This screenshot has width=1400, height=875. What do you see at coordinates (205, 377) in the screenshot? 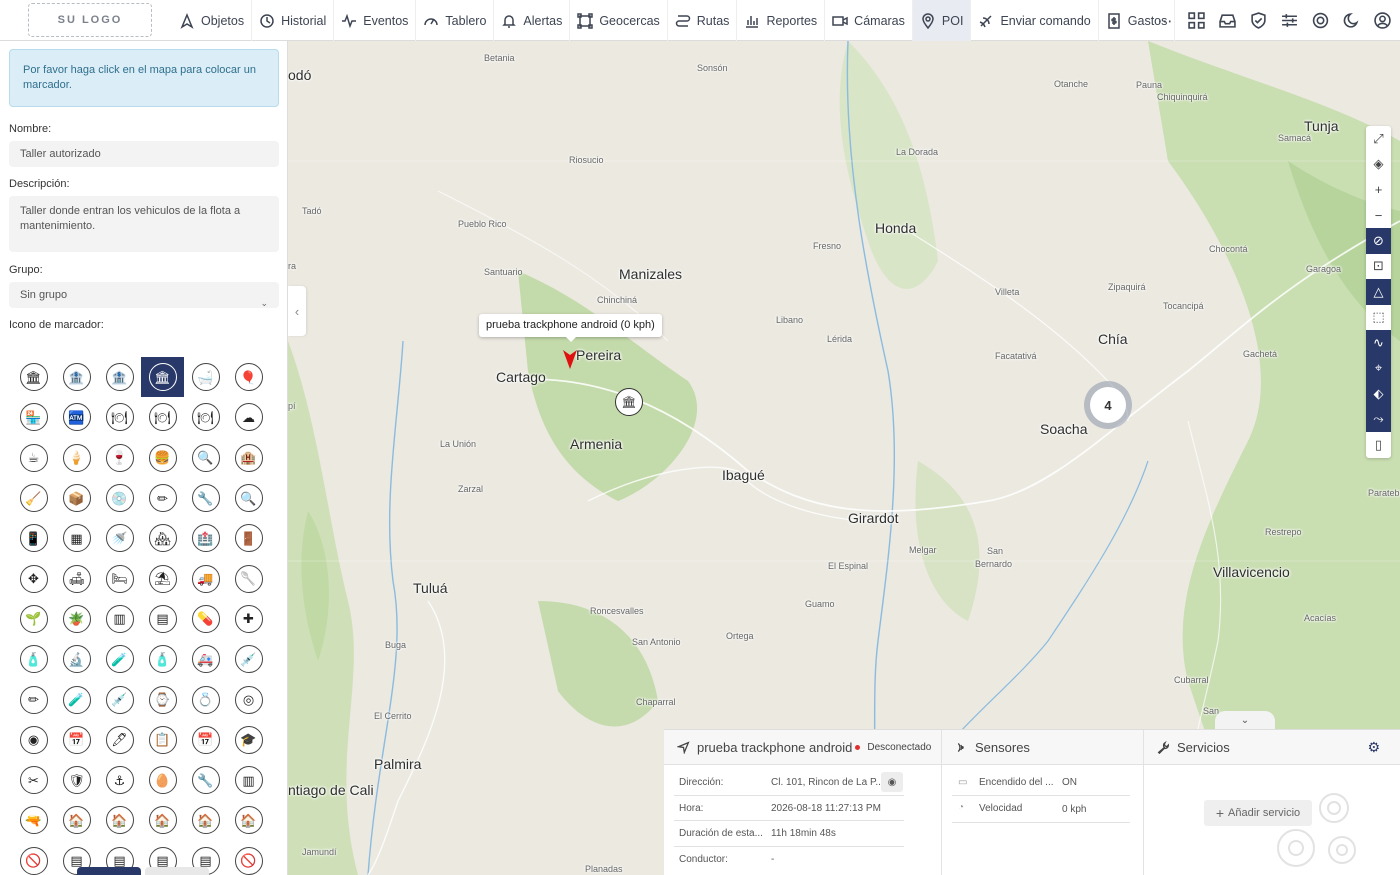
I see `marker-icon-option: 🛁` at bounding box center [205, 377].